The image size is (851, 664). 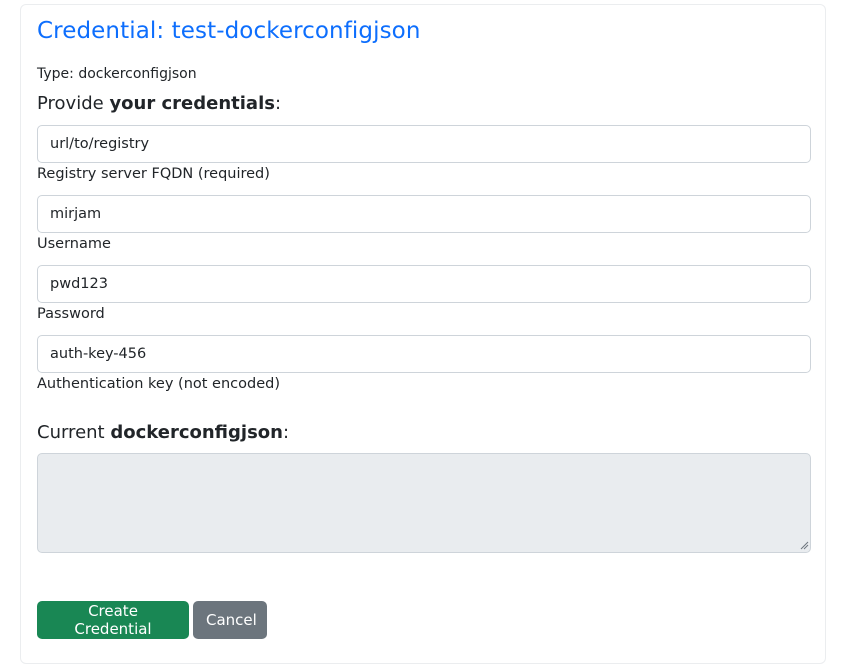 I want to click on heading-bold: your credentials, so click(x=192, y=103).